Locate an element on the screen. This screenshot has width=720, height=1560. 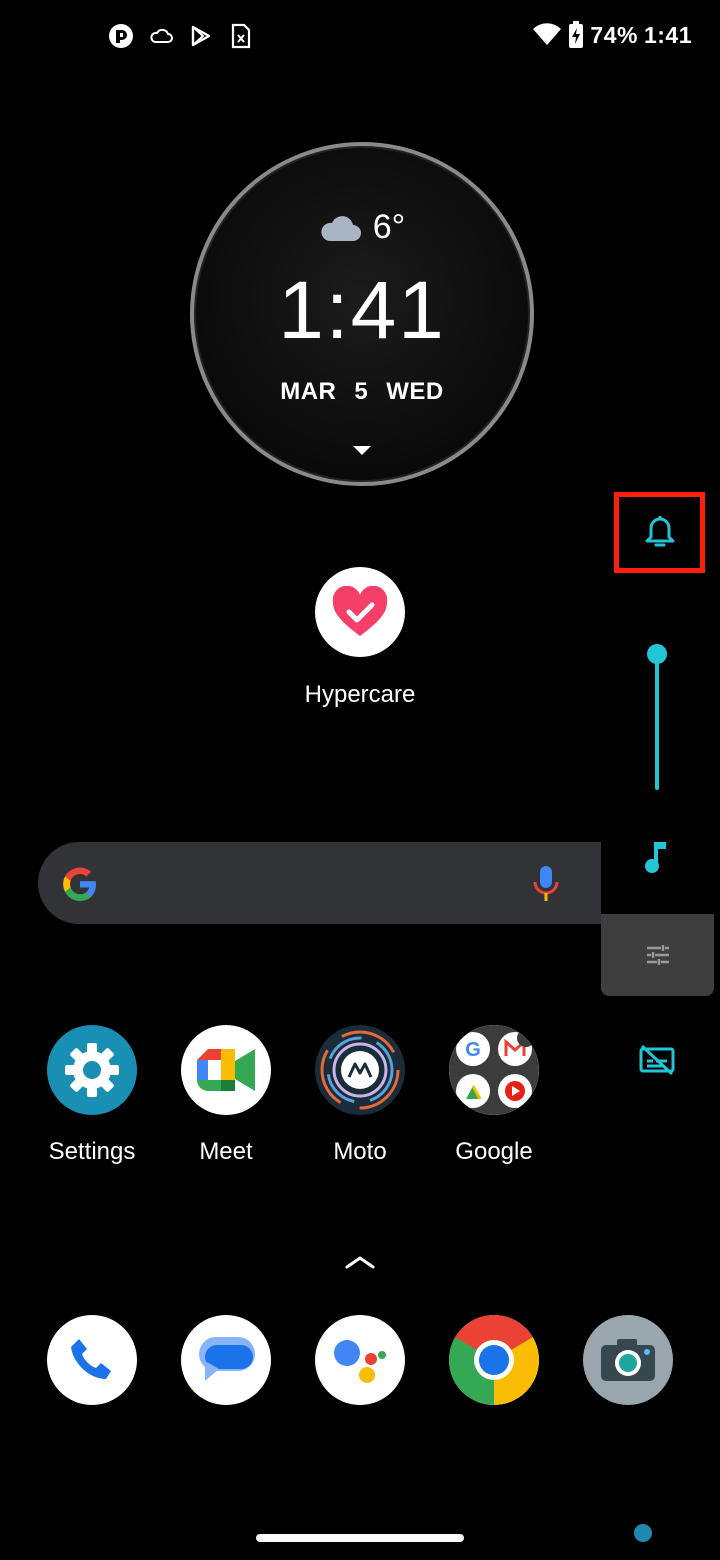
status-bar-right: 74% 1:41 is located at coordinates (612, 35).